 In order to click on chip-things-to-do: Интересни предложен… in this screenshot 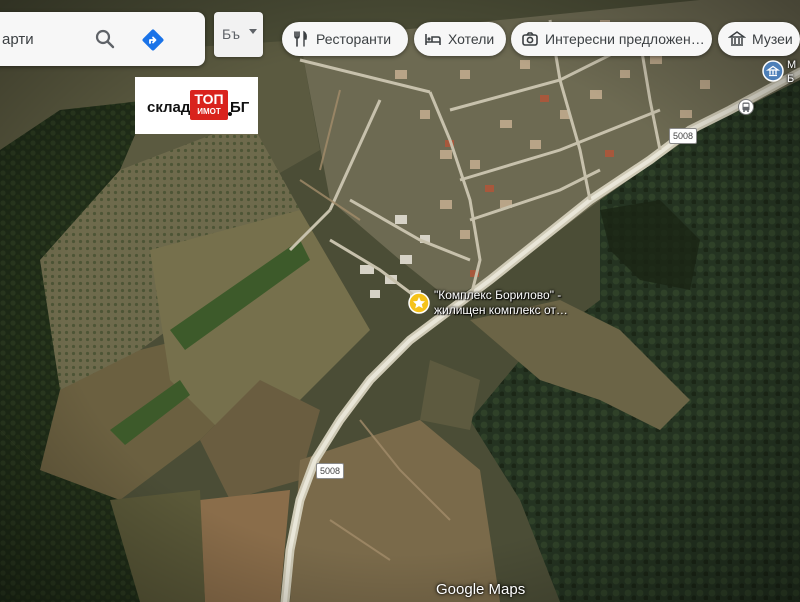, I will do `click(611, 39)`.